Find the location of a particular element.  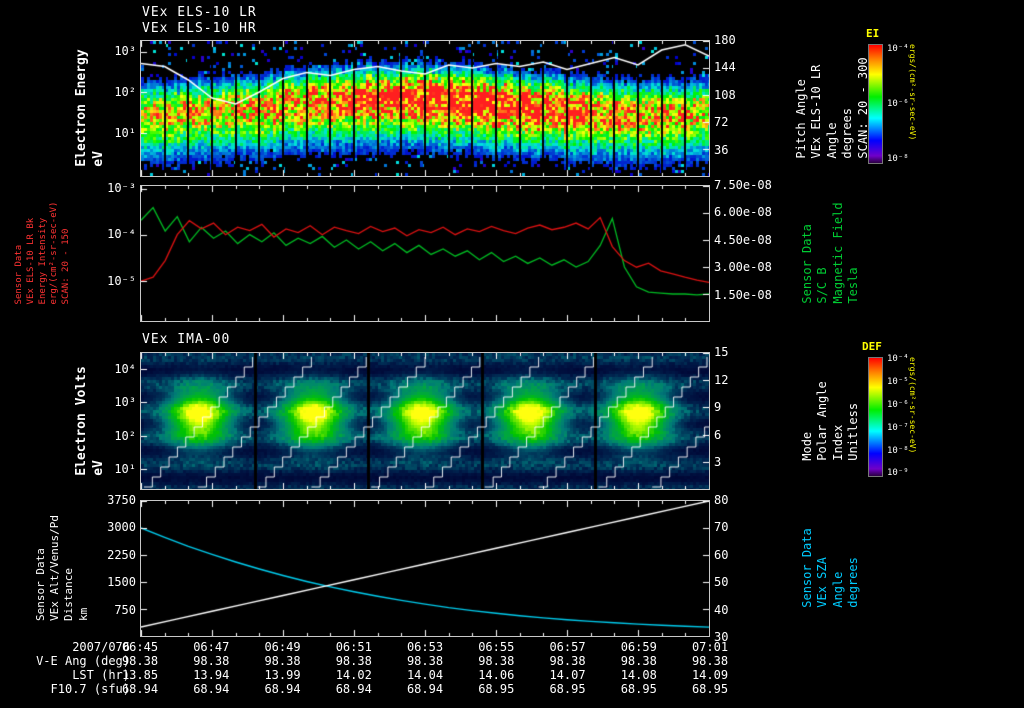

p1-right-tick-1: 144 is located at coordinates (725, 67).